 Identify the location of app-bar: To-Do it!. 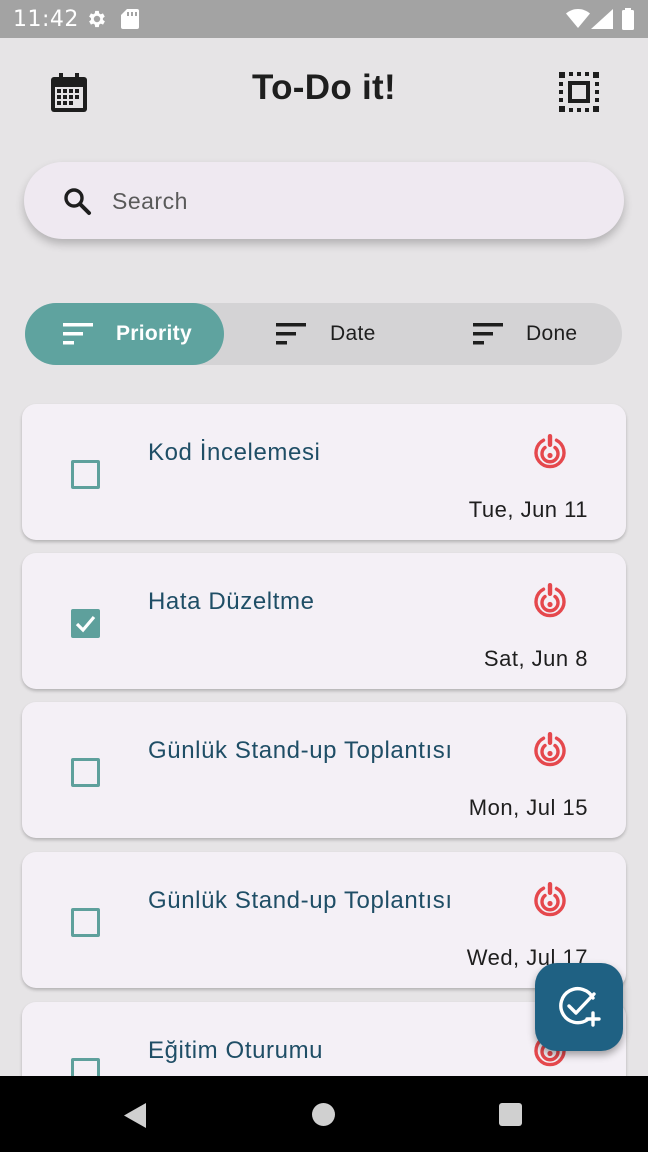
(324, 93).